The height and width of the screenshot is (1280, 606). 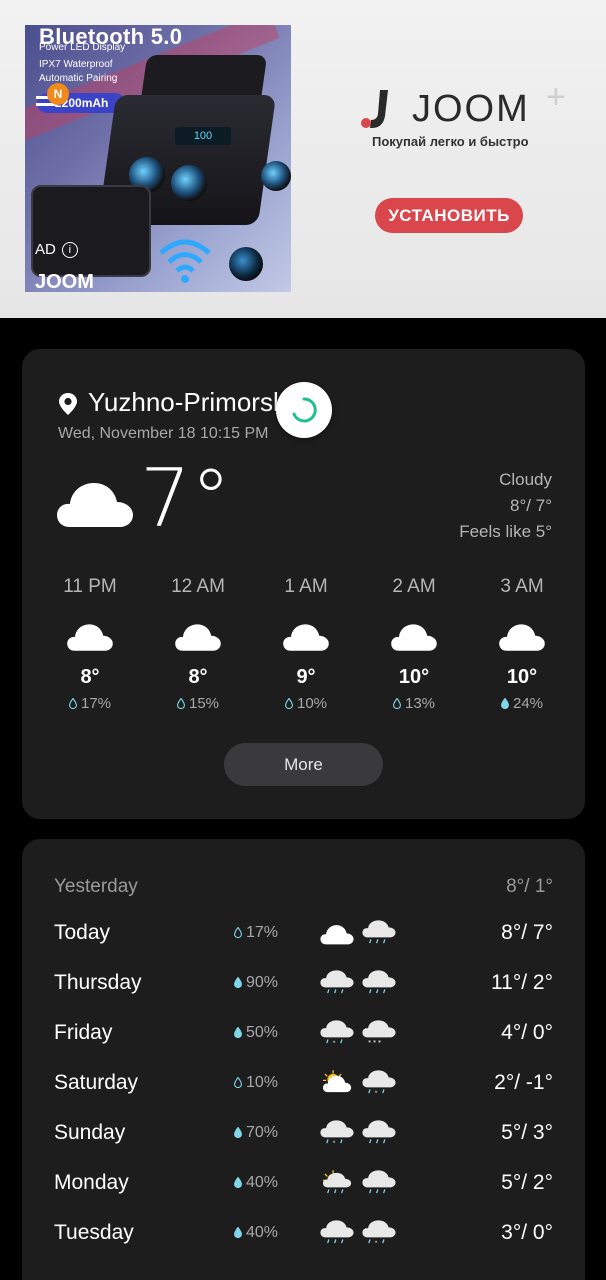 What do you see at coordinates (256, 1083) in the screenshot?
I see `day-precipitation: 10%` at bounding box center [256, 1083].